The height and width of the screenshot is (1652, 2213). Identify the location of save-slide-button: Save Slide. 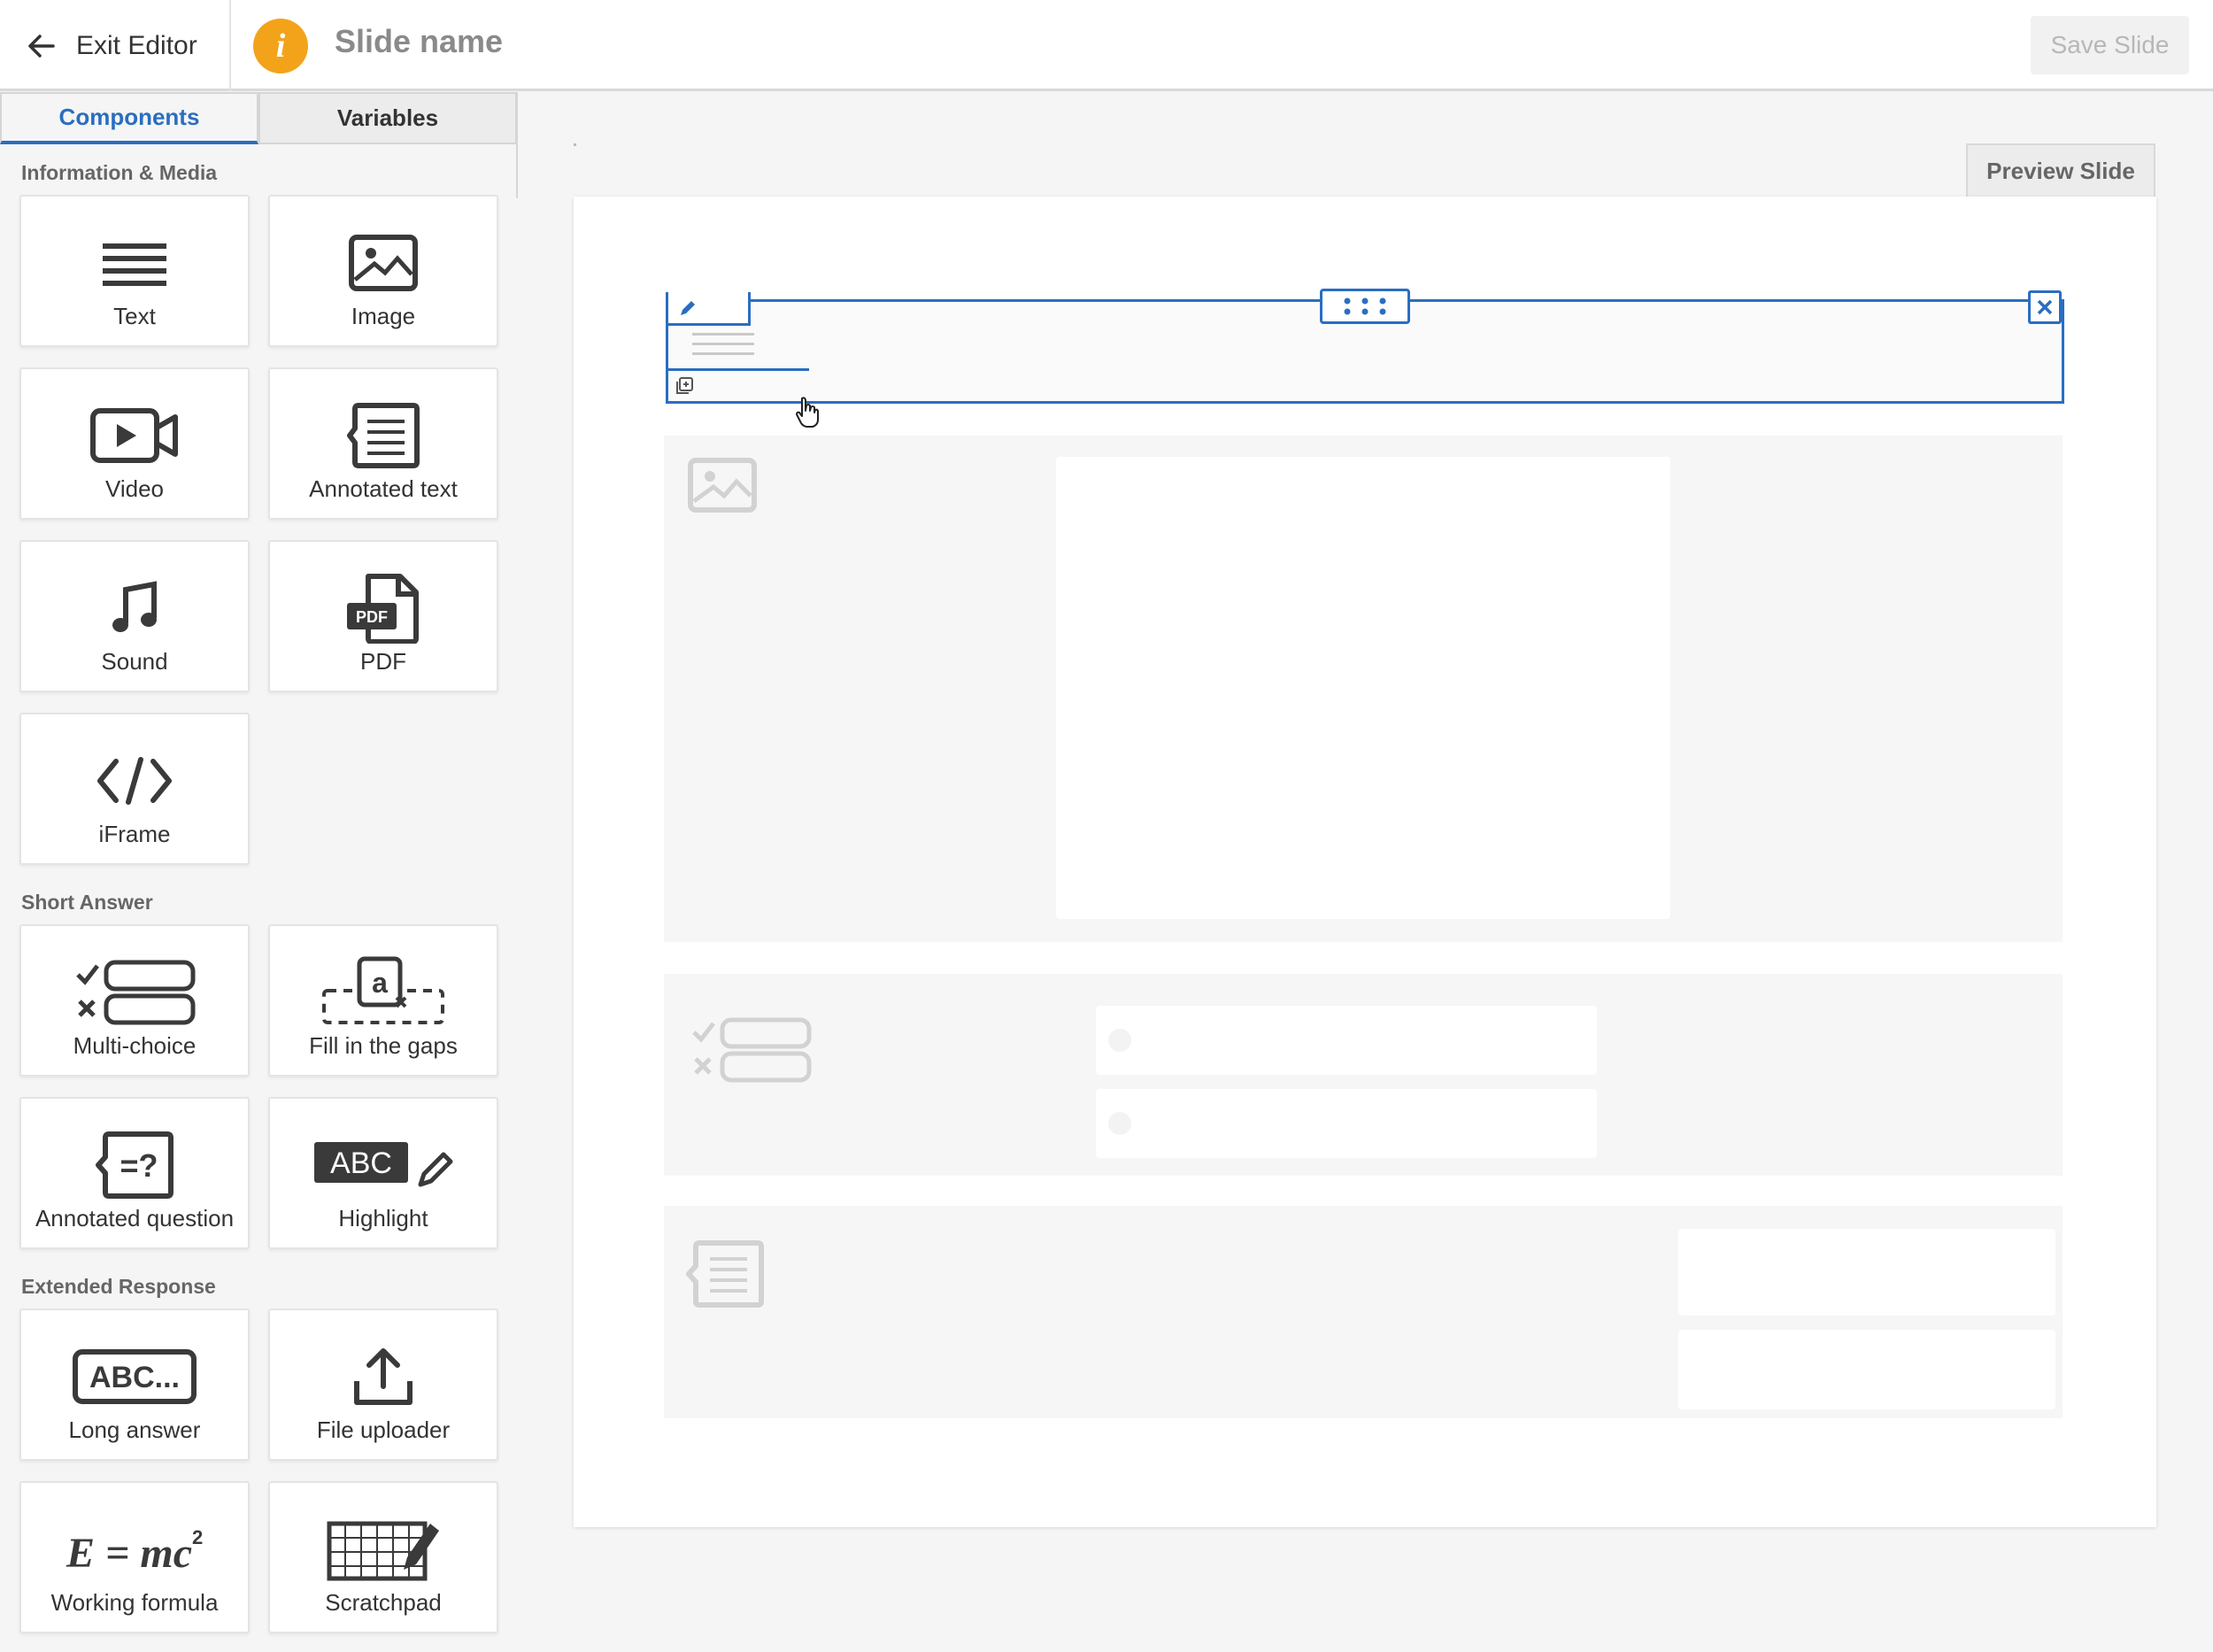
(2110, 45).